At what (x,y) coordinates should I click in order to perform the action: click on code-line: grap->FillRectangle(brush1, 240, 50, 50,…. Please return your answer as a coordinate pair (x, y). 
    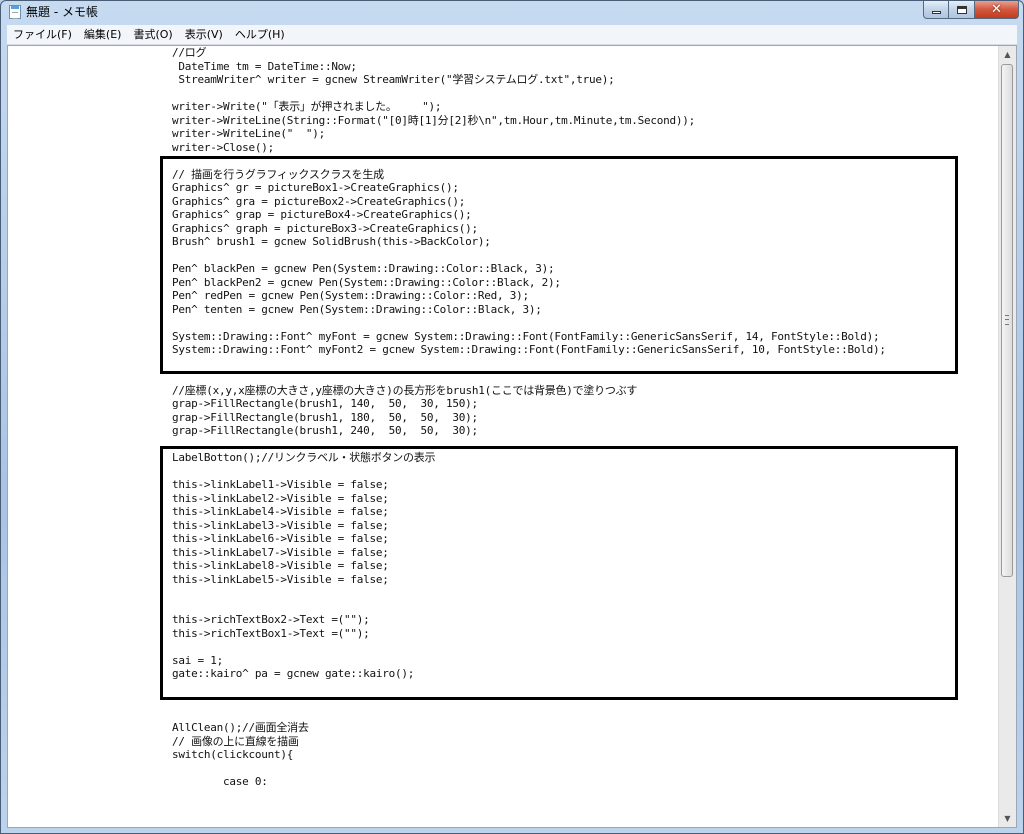
    Looking at the image, I should click on (325, 430).